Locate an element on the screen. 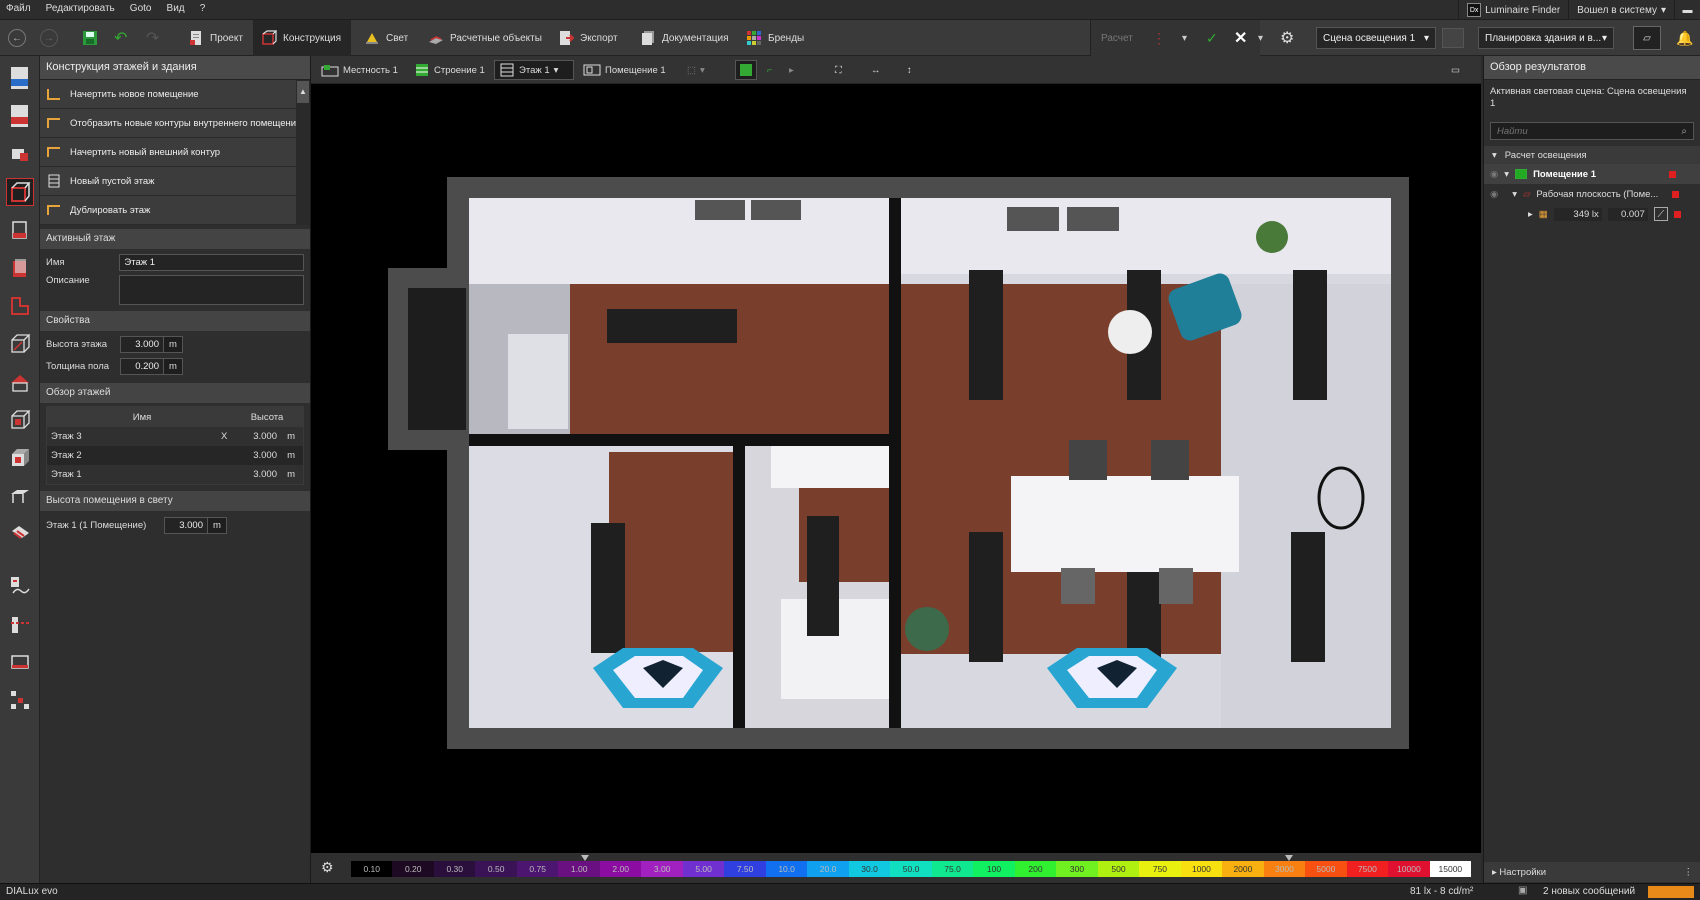 The image size is (1700, 900). fullscreen-button: ▭ is located at coordinates (1455, 70).